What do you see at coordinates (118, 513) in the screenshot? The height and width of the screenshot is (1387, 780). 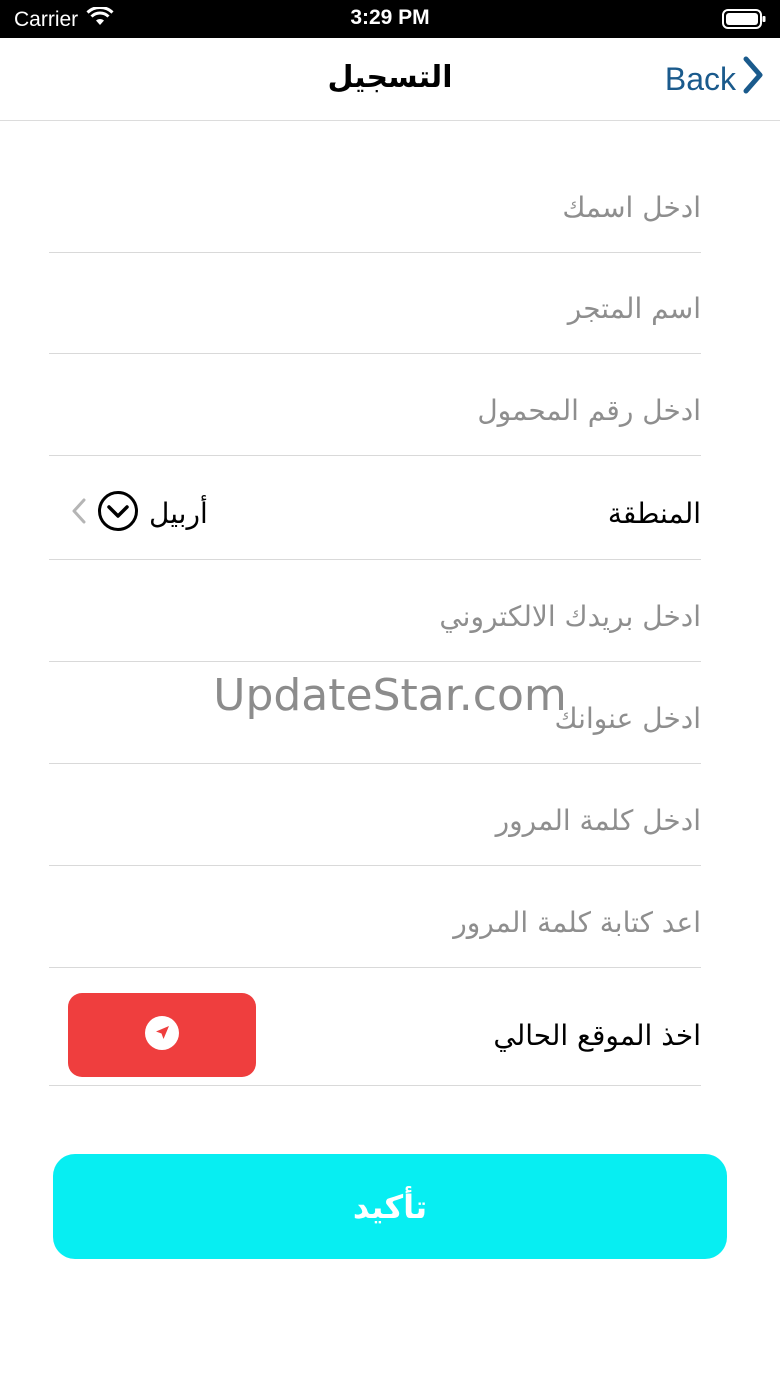 I see `chevron-down-circle-icon` at bounding box center [118, 513].